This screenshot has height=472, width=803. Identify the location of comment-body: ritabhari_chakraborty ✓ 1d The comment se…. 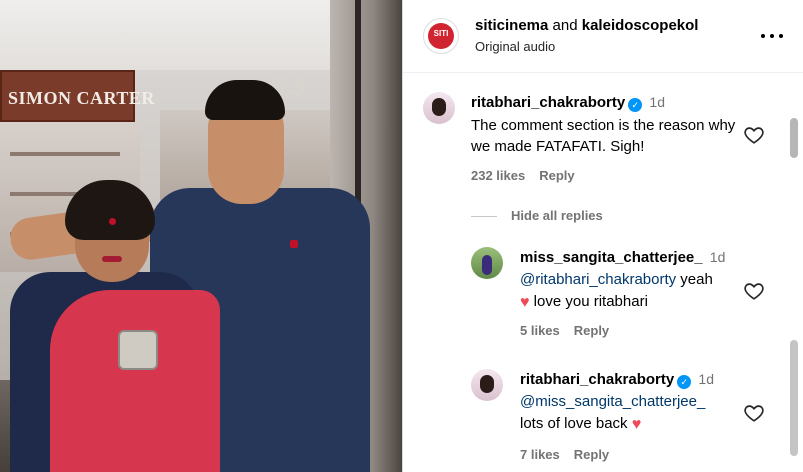
(606, 124).